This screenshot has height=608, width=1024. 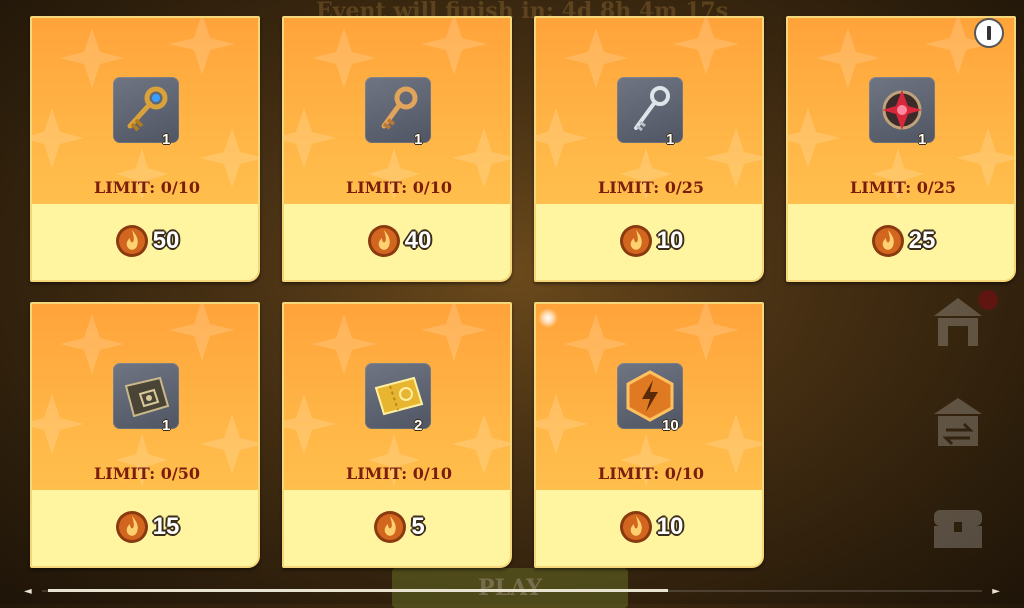 What do you see at coordinates (649, 435) in the screenshot?
I see `shop-item-card: 10 LIMIT: 0/10 10` at bounding box center [649, 435].